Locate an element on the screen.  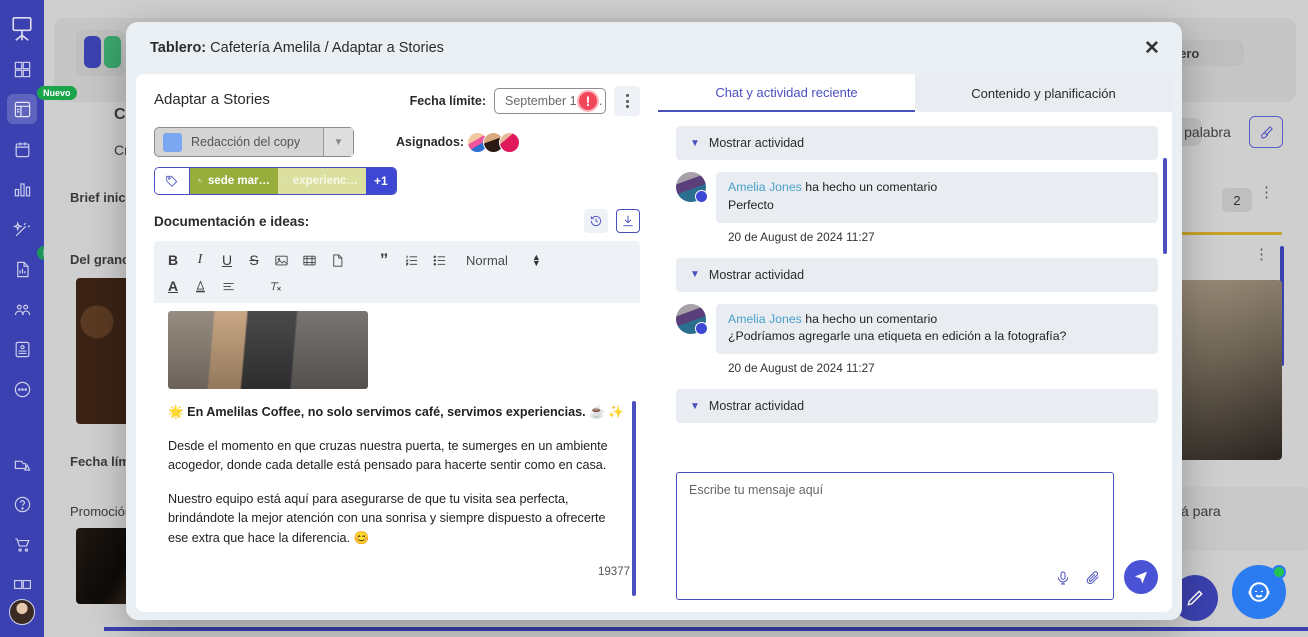
sidebar-item-chat is located at coordinates (22, 389).